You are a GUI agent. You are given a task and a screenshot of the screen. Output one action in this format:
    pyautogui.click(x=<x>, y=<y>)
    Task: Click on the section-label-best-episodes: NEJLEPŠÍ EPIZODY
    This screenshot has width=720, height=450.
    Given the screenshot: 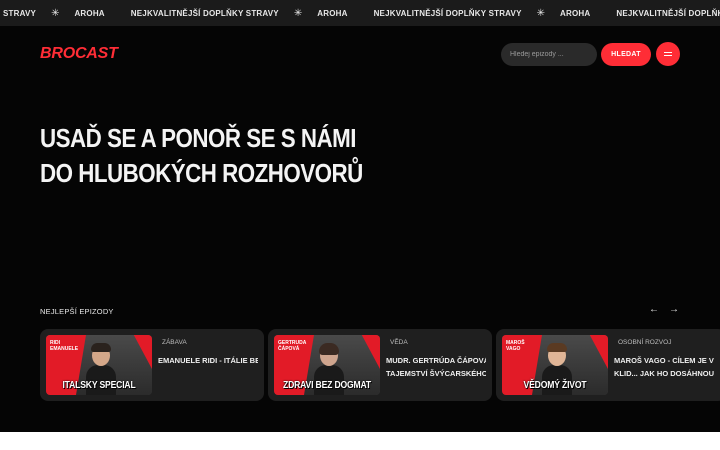 What is the action you would take?
    pyautogui.click(x=77, y=311)
    